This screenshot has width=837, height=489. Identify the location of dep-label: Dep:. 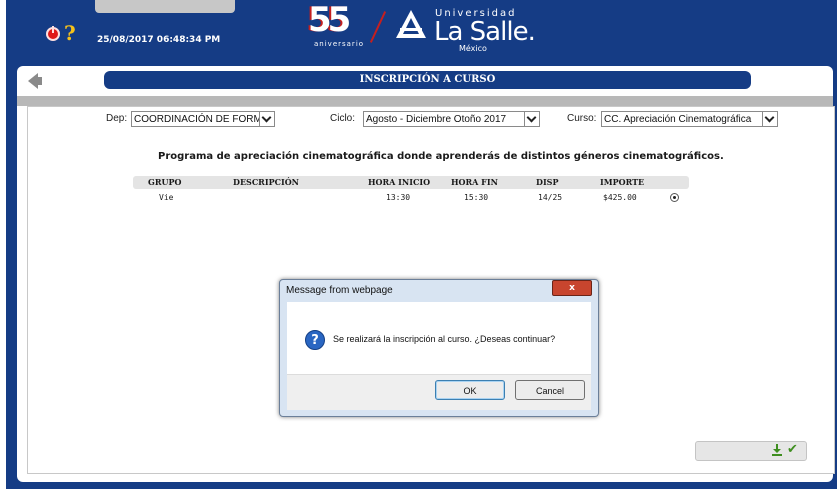
(117, 118).